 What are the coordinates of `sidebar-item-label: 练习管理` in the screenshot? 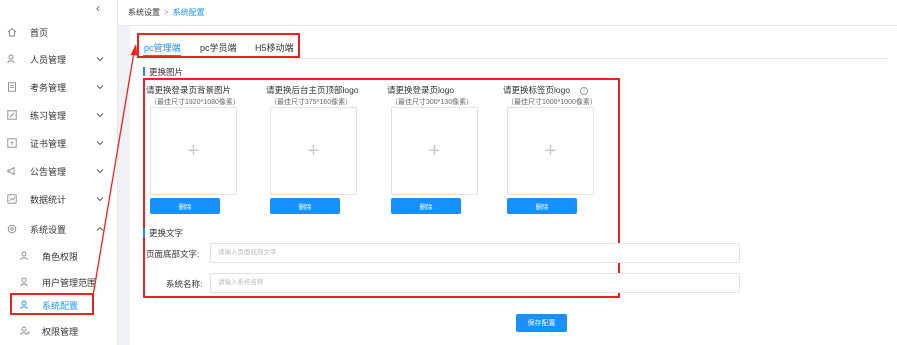 It's located at (48, 115).